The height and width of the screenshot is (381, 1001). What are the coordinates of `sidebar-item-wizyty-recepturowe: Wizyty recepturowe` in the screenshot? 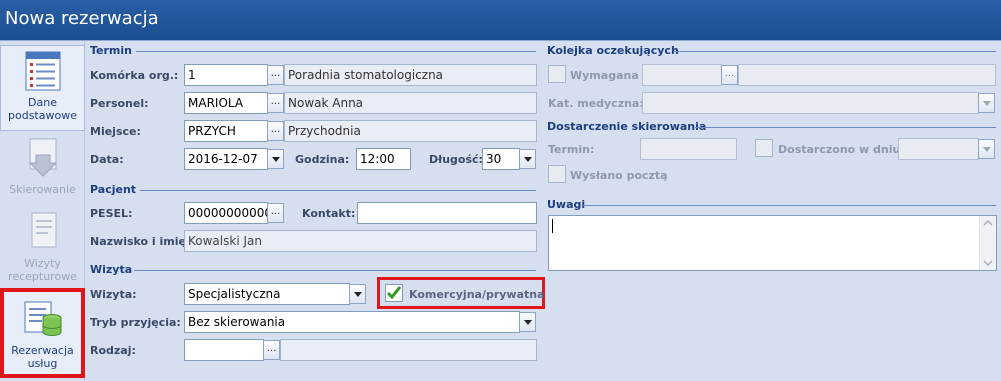 It's located at (42, 248).